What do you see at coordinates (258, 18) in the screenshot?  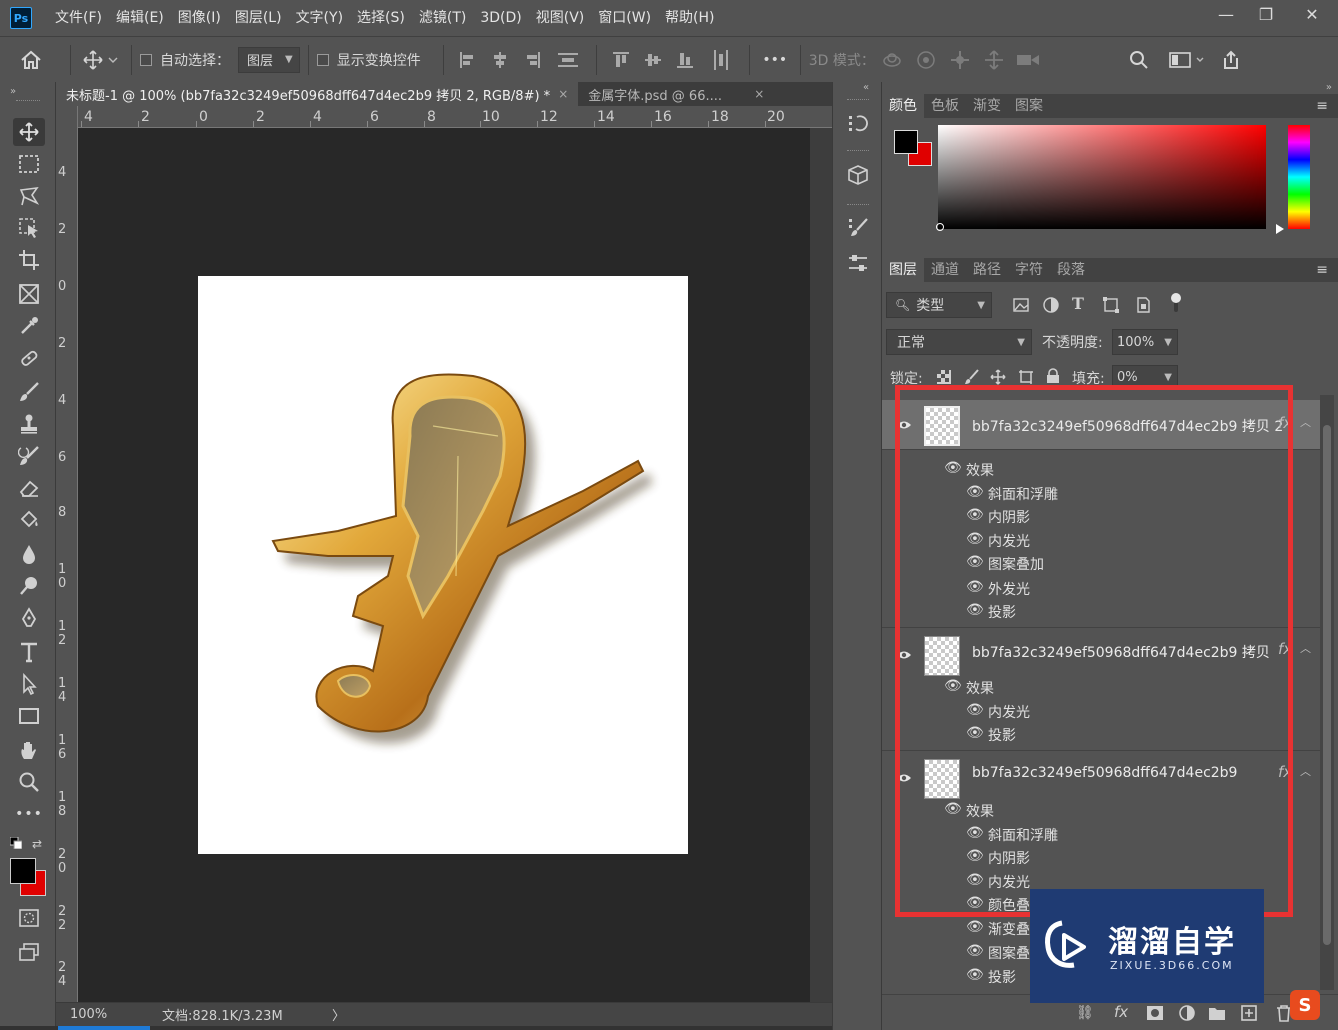 I see `menu-layer: 图层(L)` at bounding box center [258, 18].